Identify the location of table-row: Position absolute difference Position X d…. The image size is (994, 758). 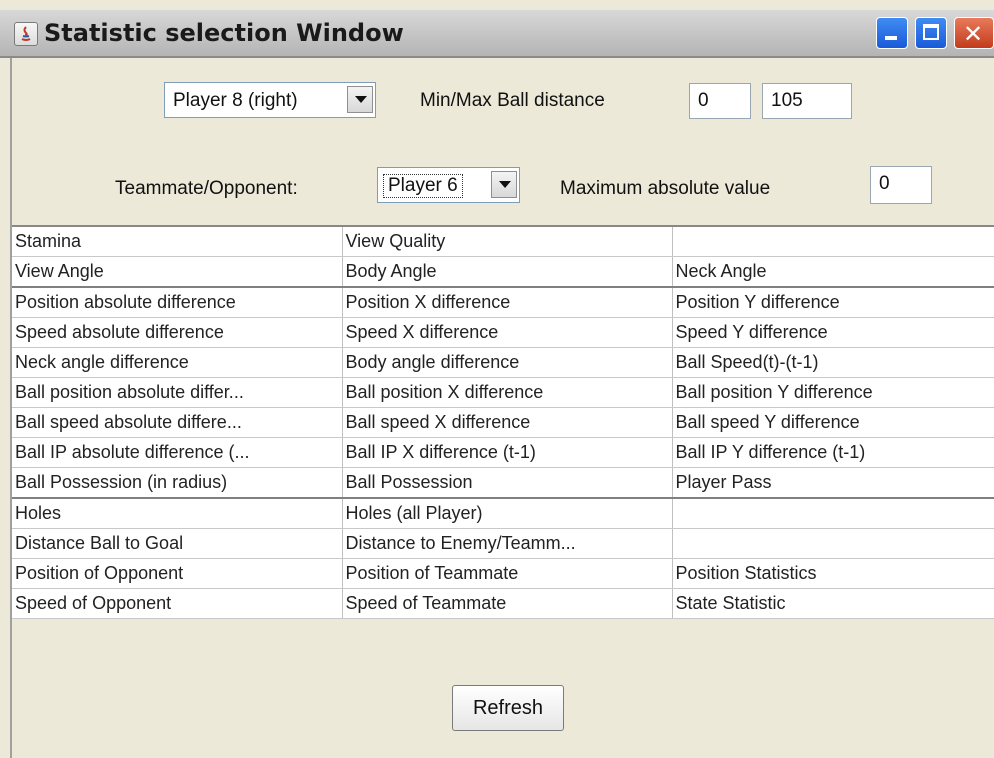
(503, 302).